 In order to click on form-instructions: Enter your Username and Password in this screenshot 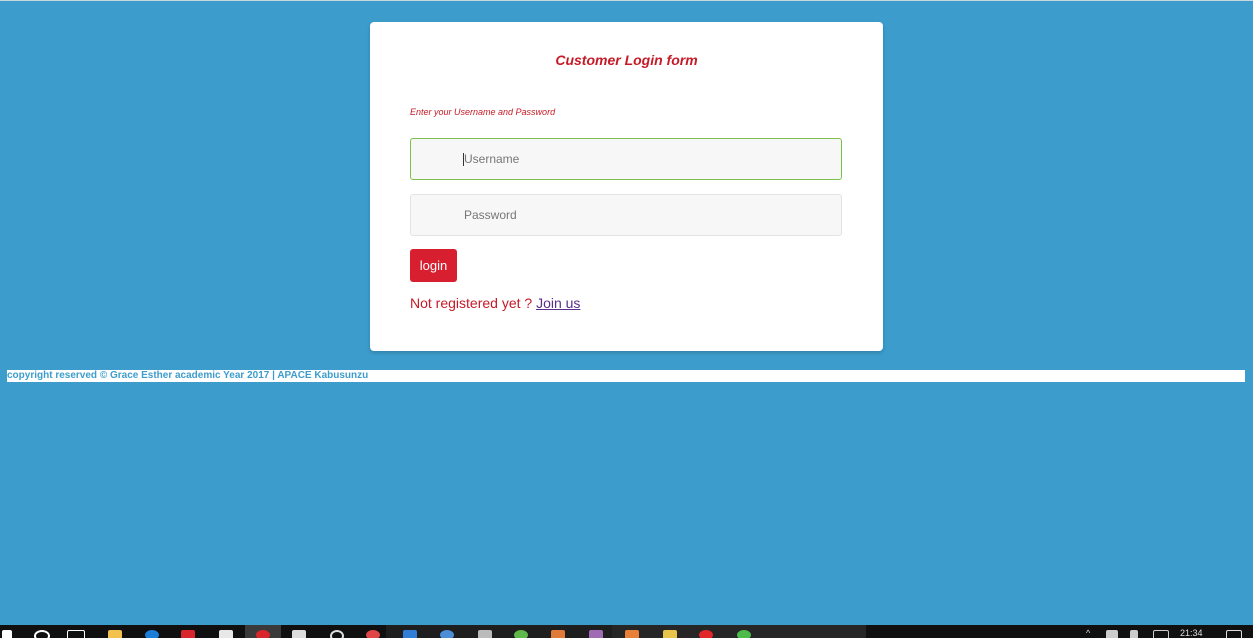, I will do `click(483, 112)`.